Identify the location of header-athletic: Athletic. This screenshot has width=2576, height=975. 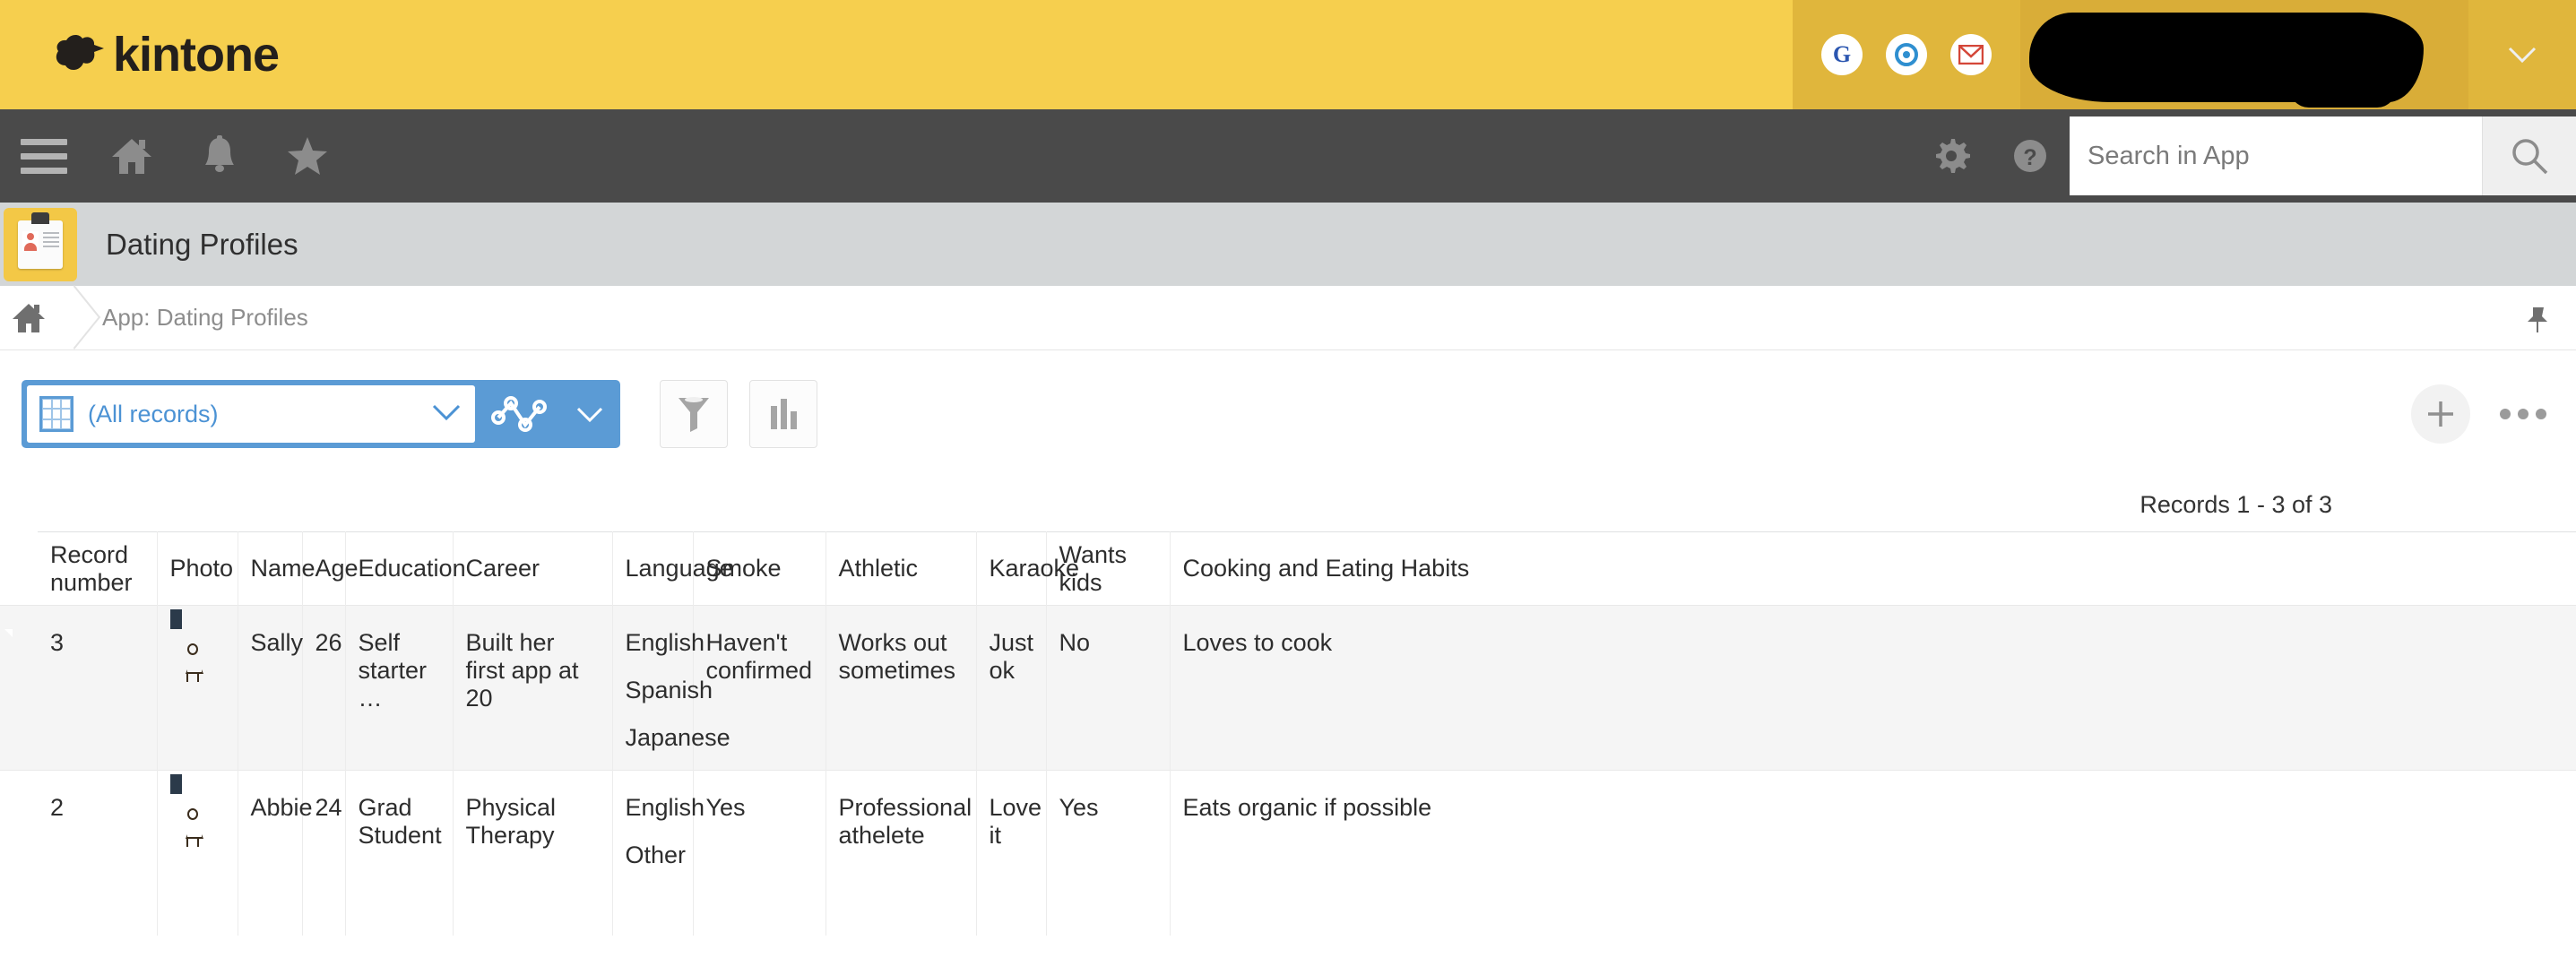
(901, 568).